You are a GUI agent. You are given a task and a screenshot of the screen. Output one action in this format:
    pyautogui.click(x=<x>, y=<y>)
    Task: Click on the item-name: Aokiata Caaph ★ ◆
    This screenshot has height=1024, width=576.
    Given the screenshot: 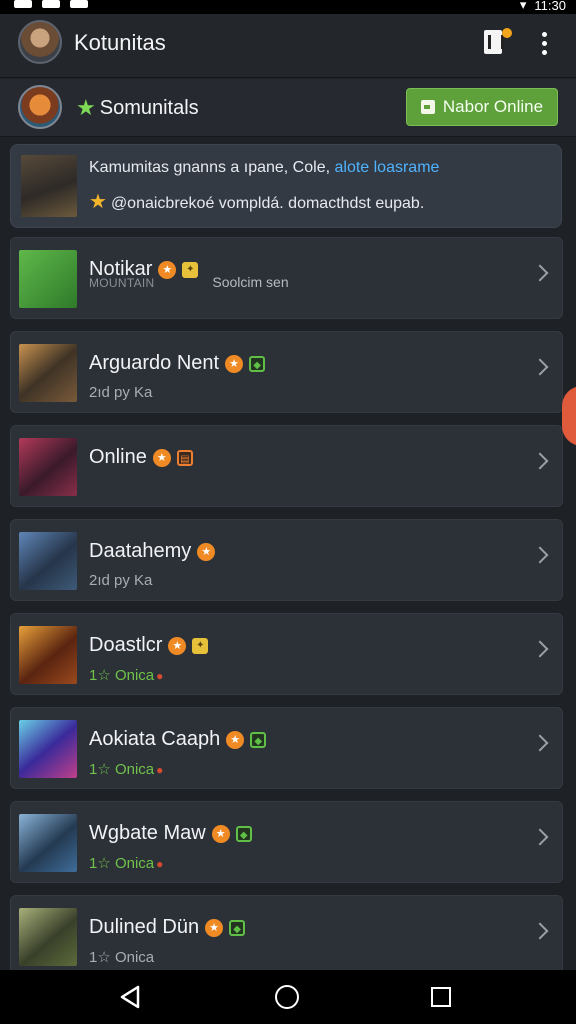 What is the action you would take?
    pyautogui.click(x=178, y=739)
    